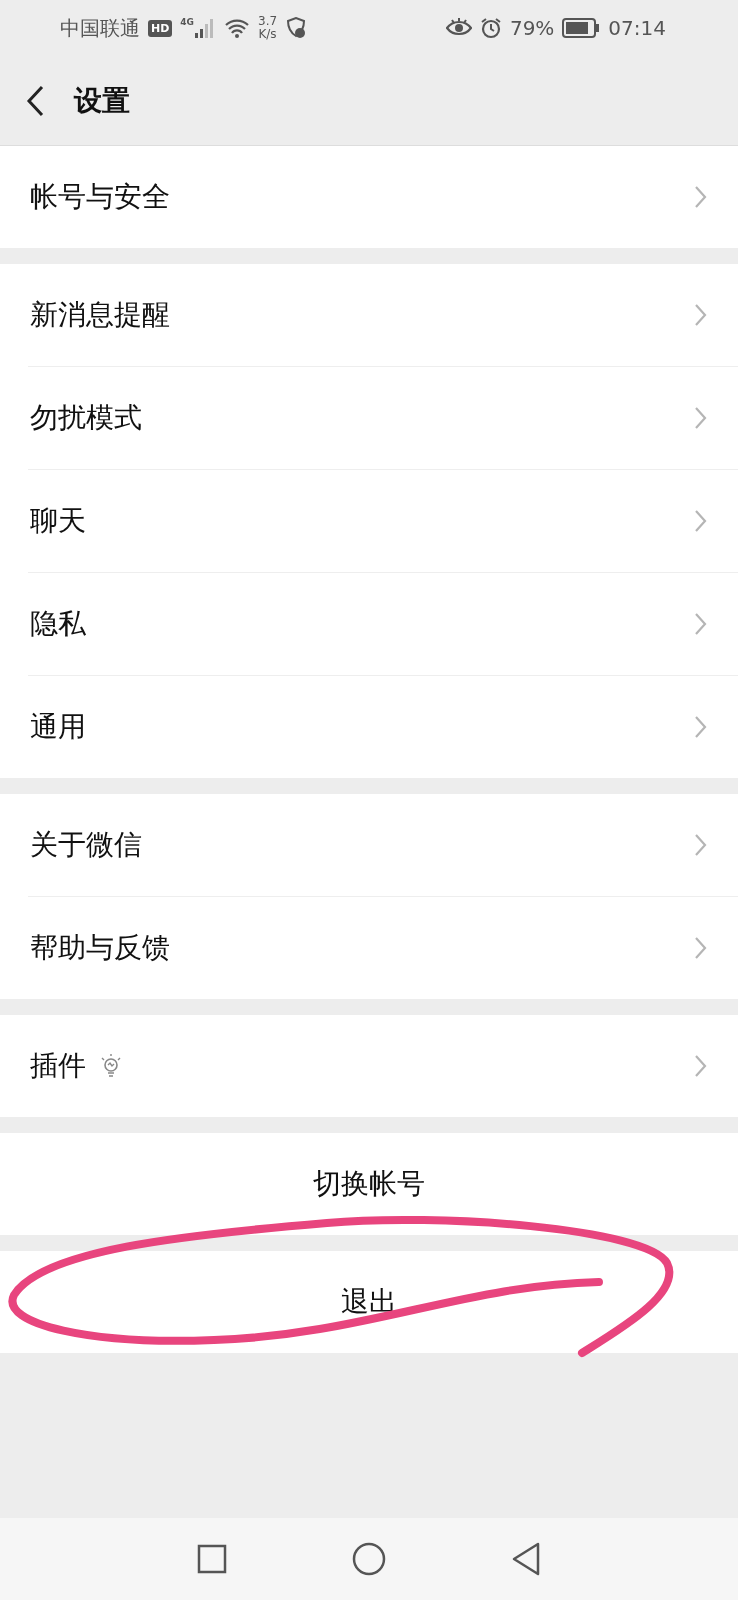 Image resolution: width=738 pixels, height=1600 pixels. Describe the element at coordinates (637, 28) in the screenshot. I see `clock-time: 07:14` at that location.